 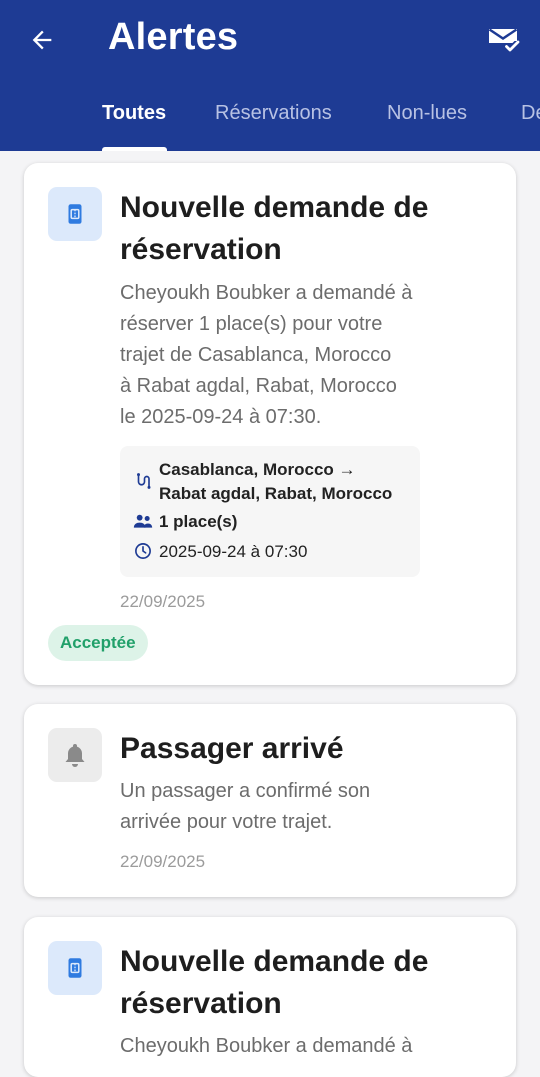 I want to click on page-title: Alertes, so click(x=173, y=37).